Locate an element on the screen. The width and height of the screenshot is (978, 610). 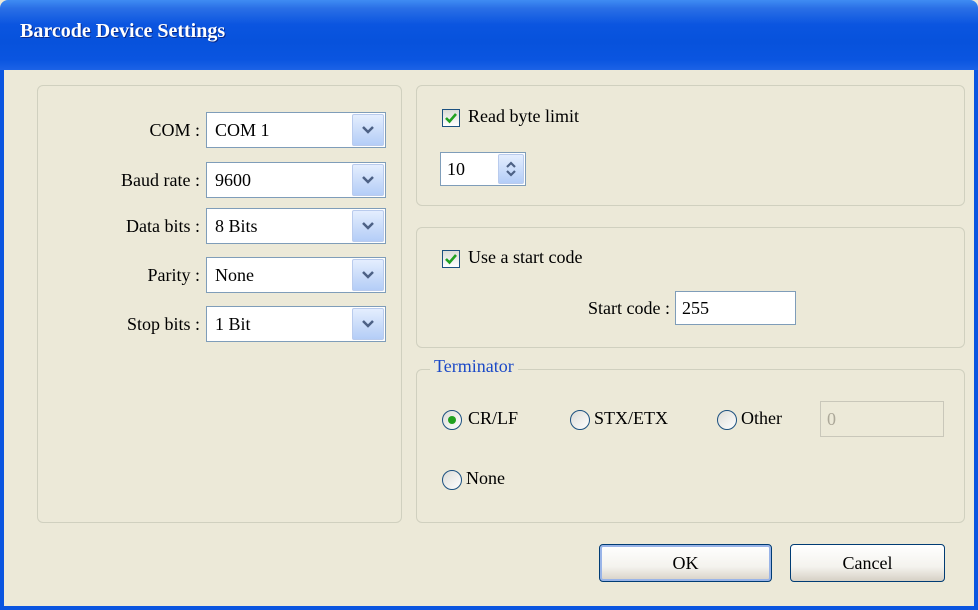
radio-none is located at coordinates (452, 480).